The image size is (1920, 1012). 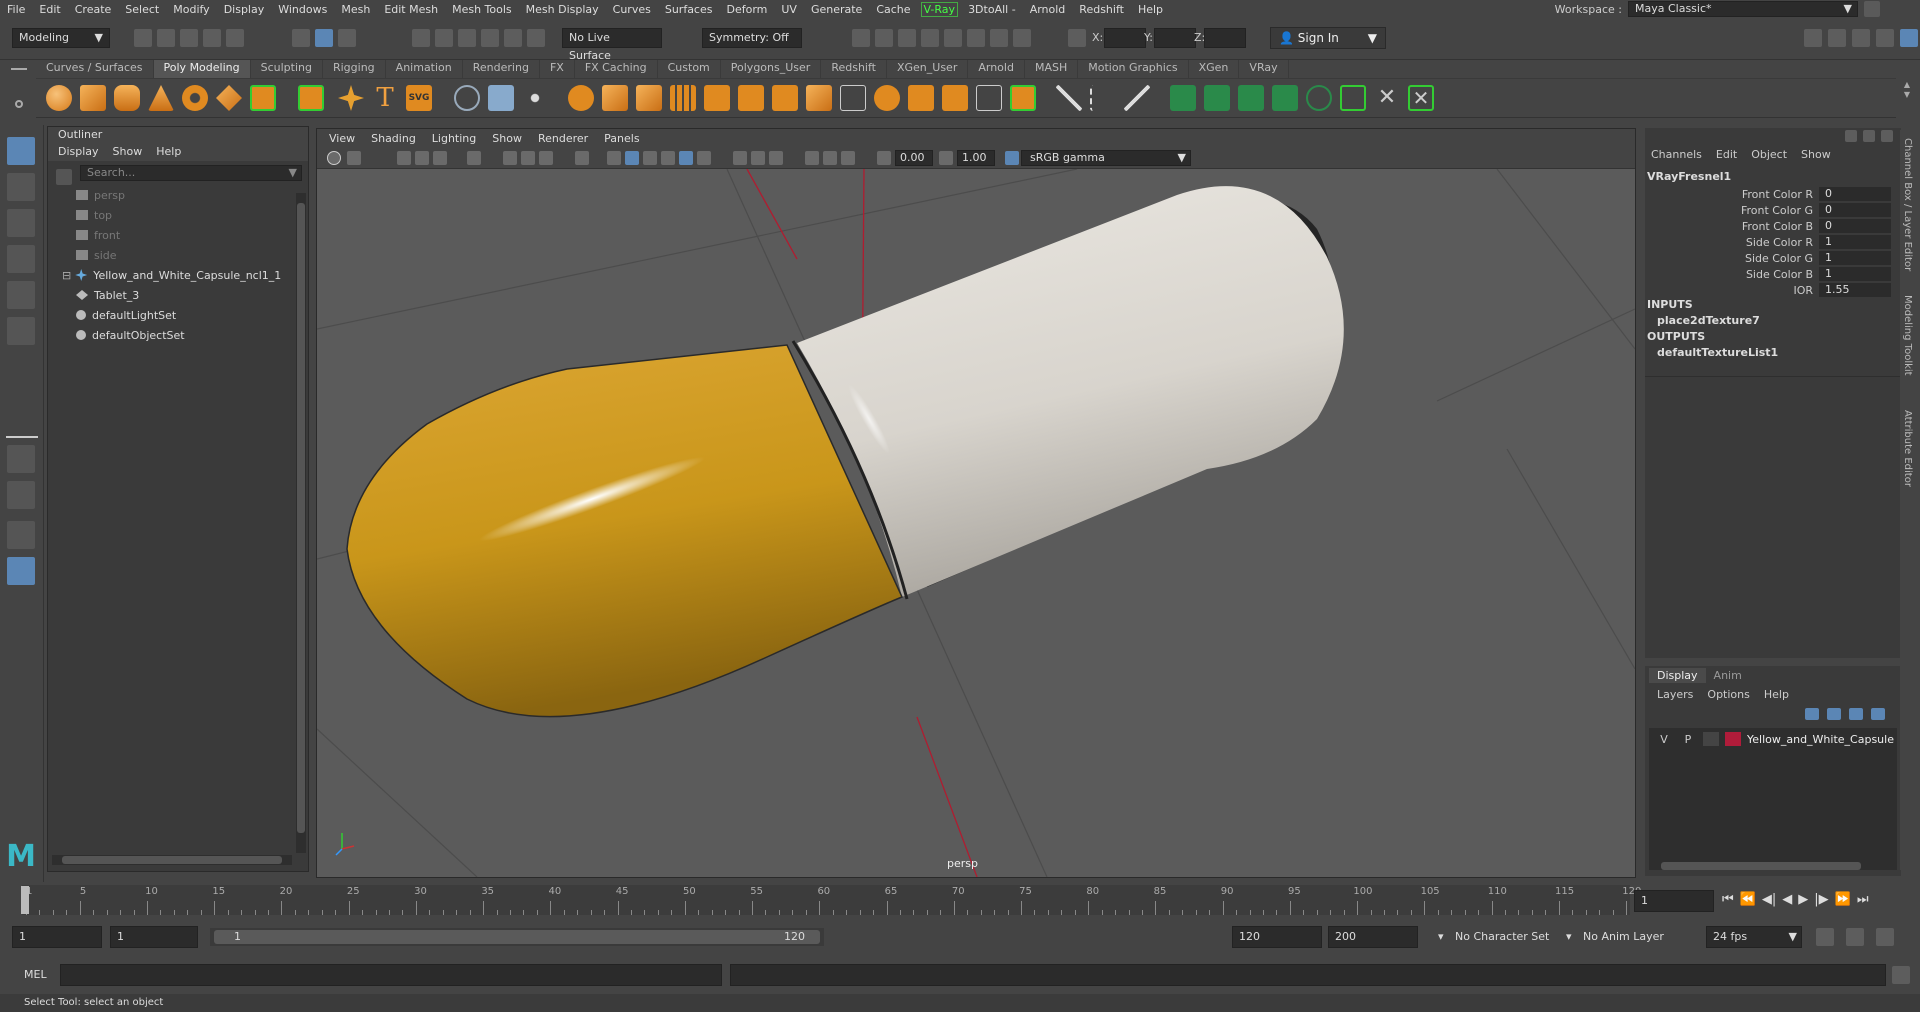 I want to click on bevel-icon, so click(x=683, y=98).